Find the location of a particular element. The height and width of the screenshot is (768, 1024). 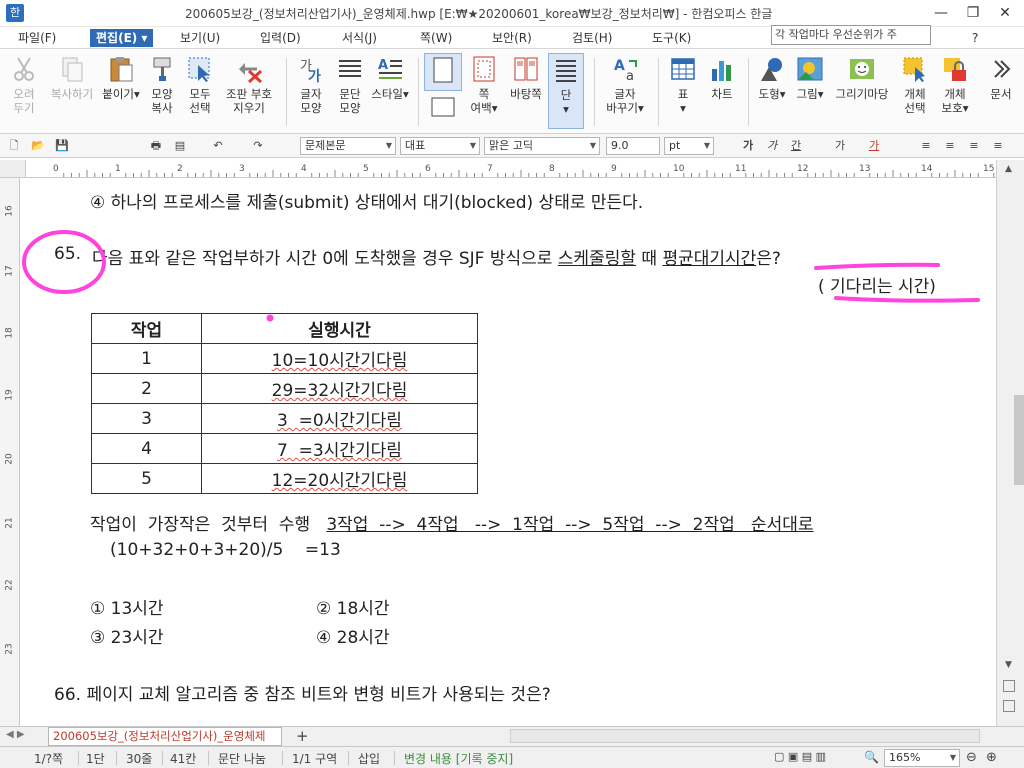

vruler-number: 16 is located at coordinates (9, 211).